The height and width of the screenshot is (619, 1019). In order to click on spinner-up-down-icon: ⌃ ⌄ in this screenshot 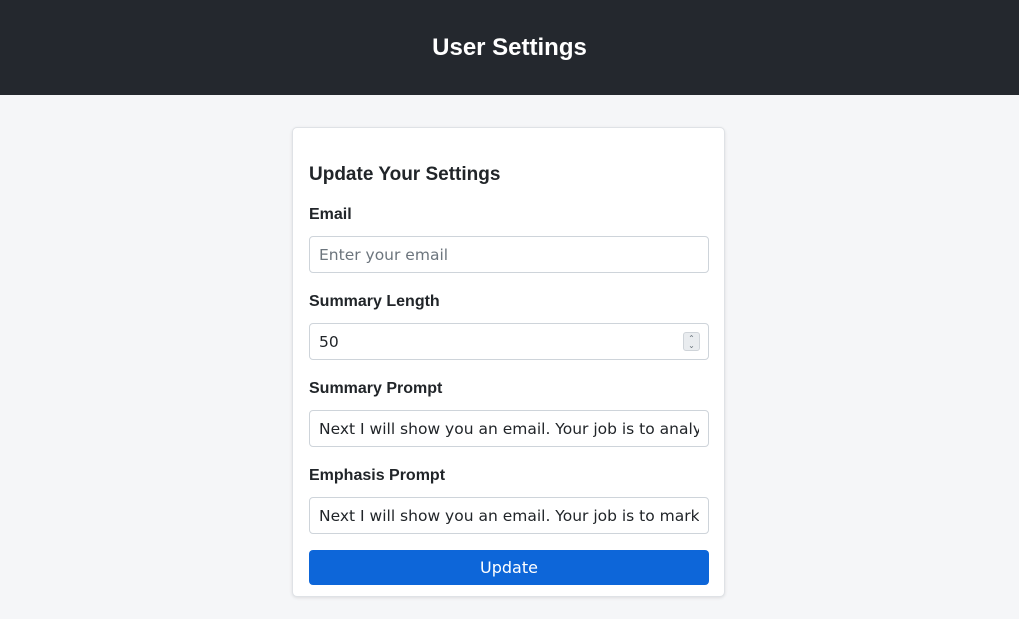, I will do `click(691, 341)`.